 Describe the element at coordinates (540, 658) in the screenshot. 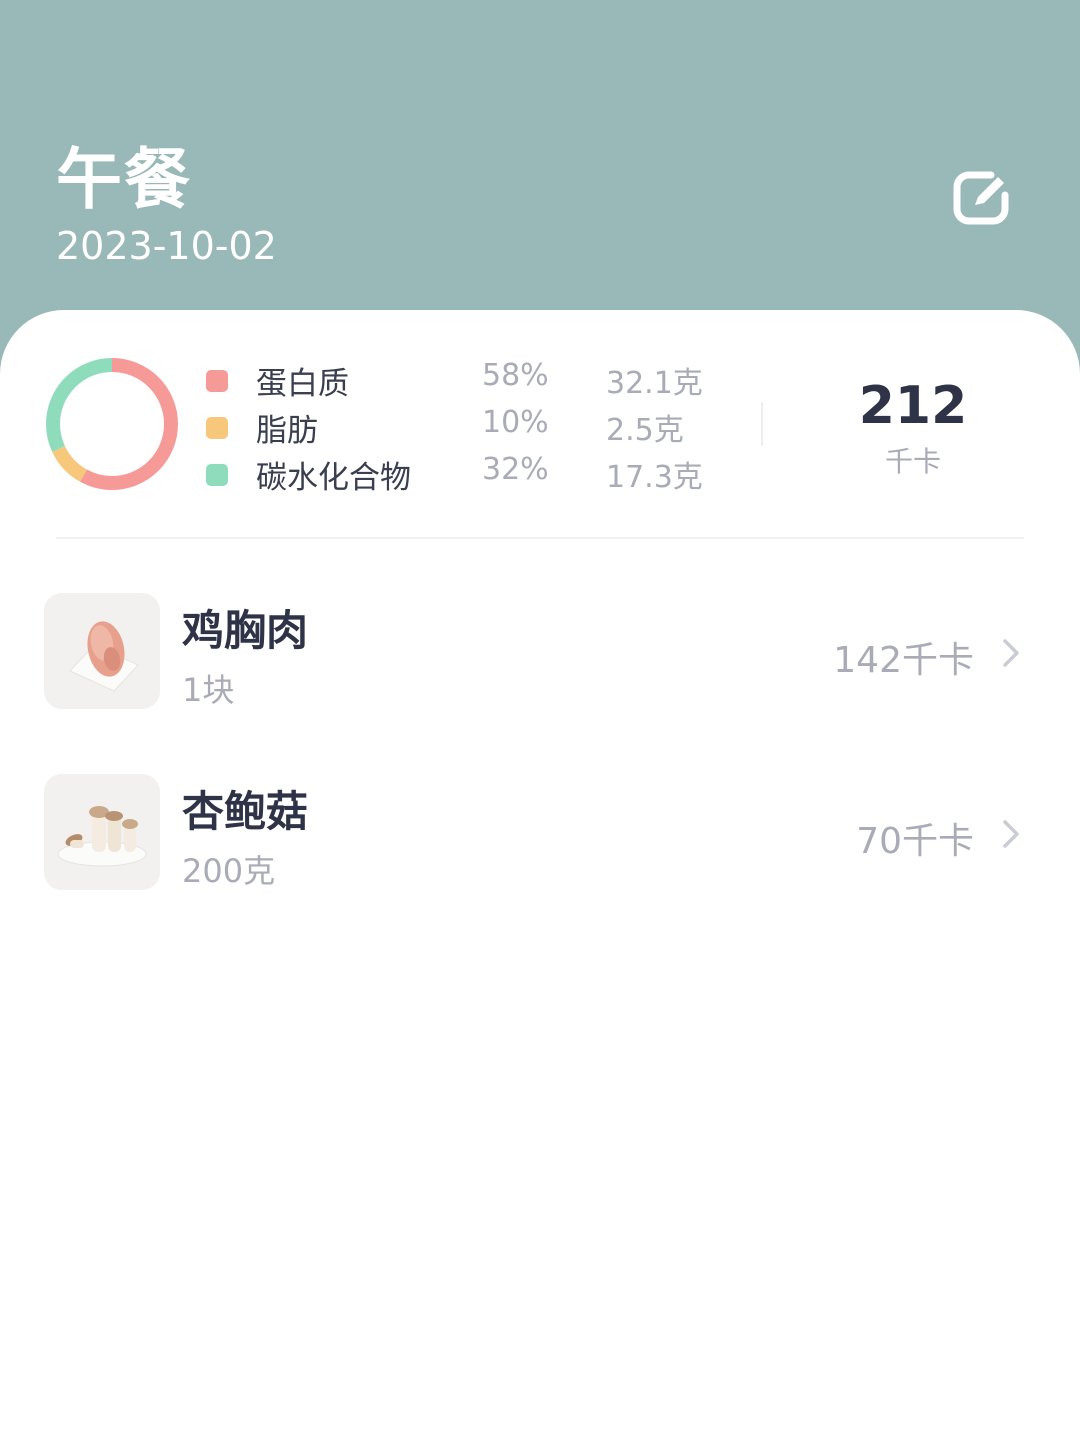

I see `food-item-chicken: 鸡胸肉 1块 142千卡` at that location.